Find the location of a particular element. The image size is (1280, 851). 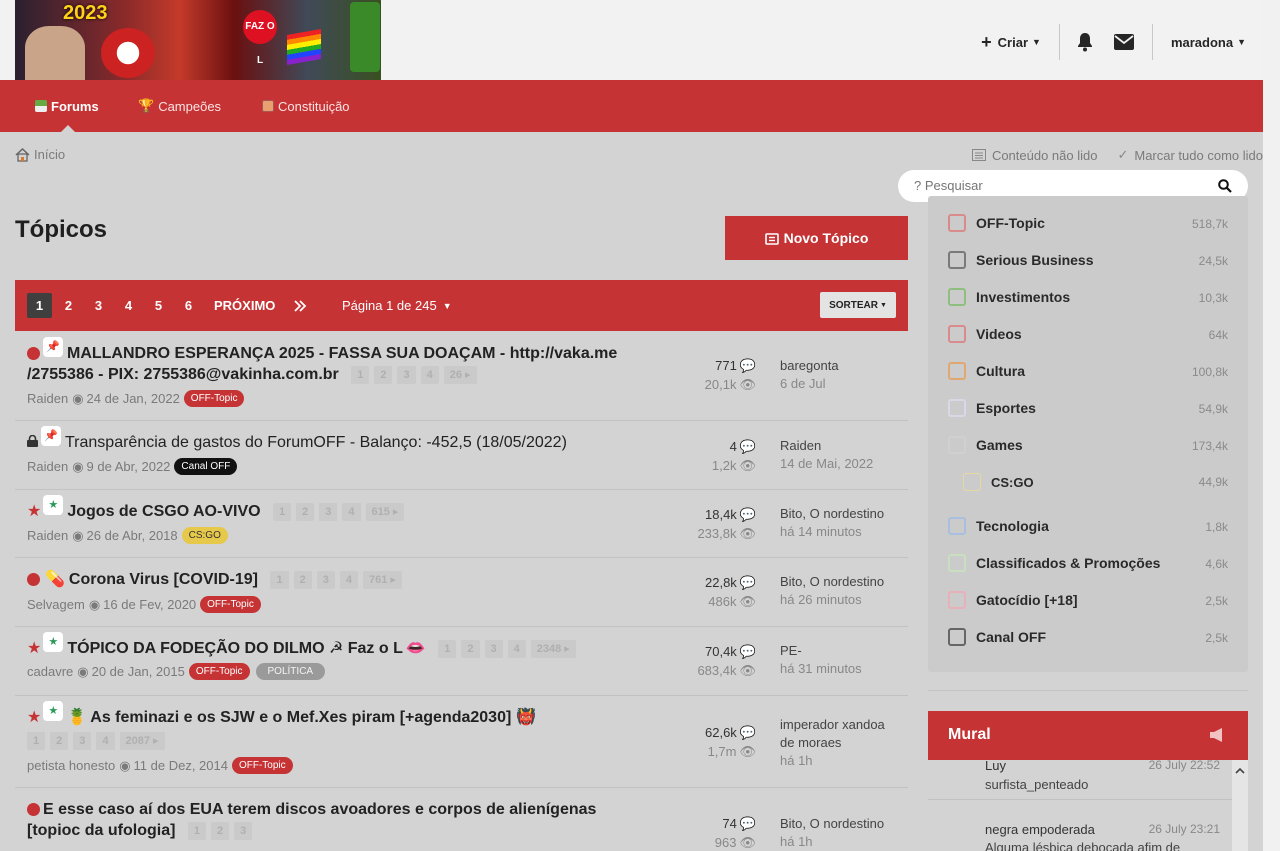

sort-button: SORTEAR ▼ is located at coordinates (858, 305).